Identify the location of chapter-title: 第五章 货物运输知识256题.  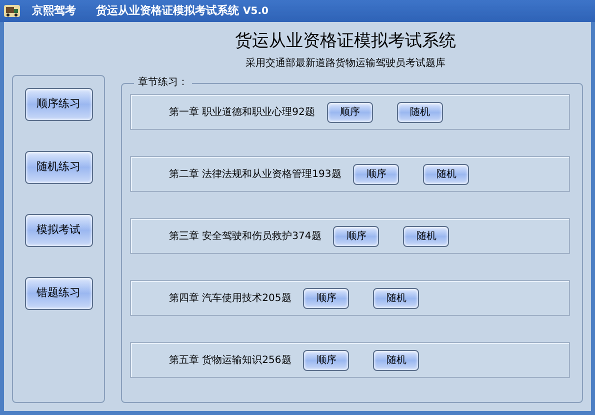
(230, 361).